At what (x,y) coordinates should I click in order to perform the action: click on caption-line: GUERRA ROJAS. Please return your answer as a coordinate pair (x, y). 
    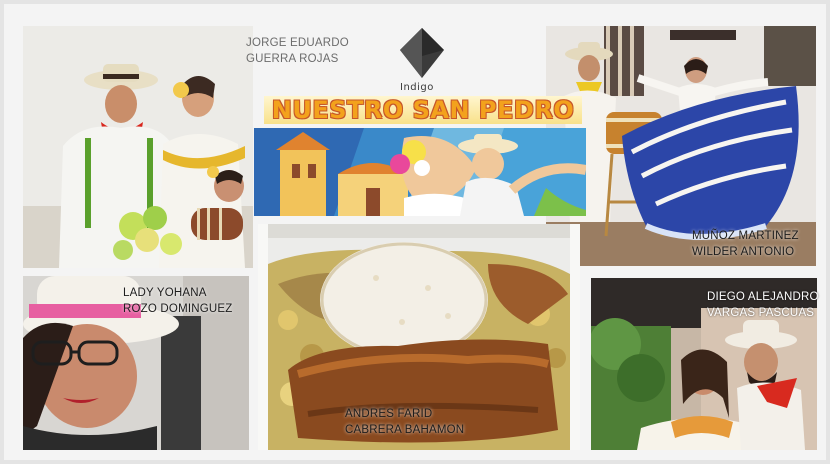
    Looking at the image, I should click on (292, 59).